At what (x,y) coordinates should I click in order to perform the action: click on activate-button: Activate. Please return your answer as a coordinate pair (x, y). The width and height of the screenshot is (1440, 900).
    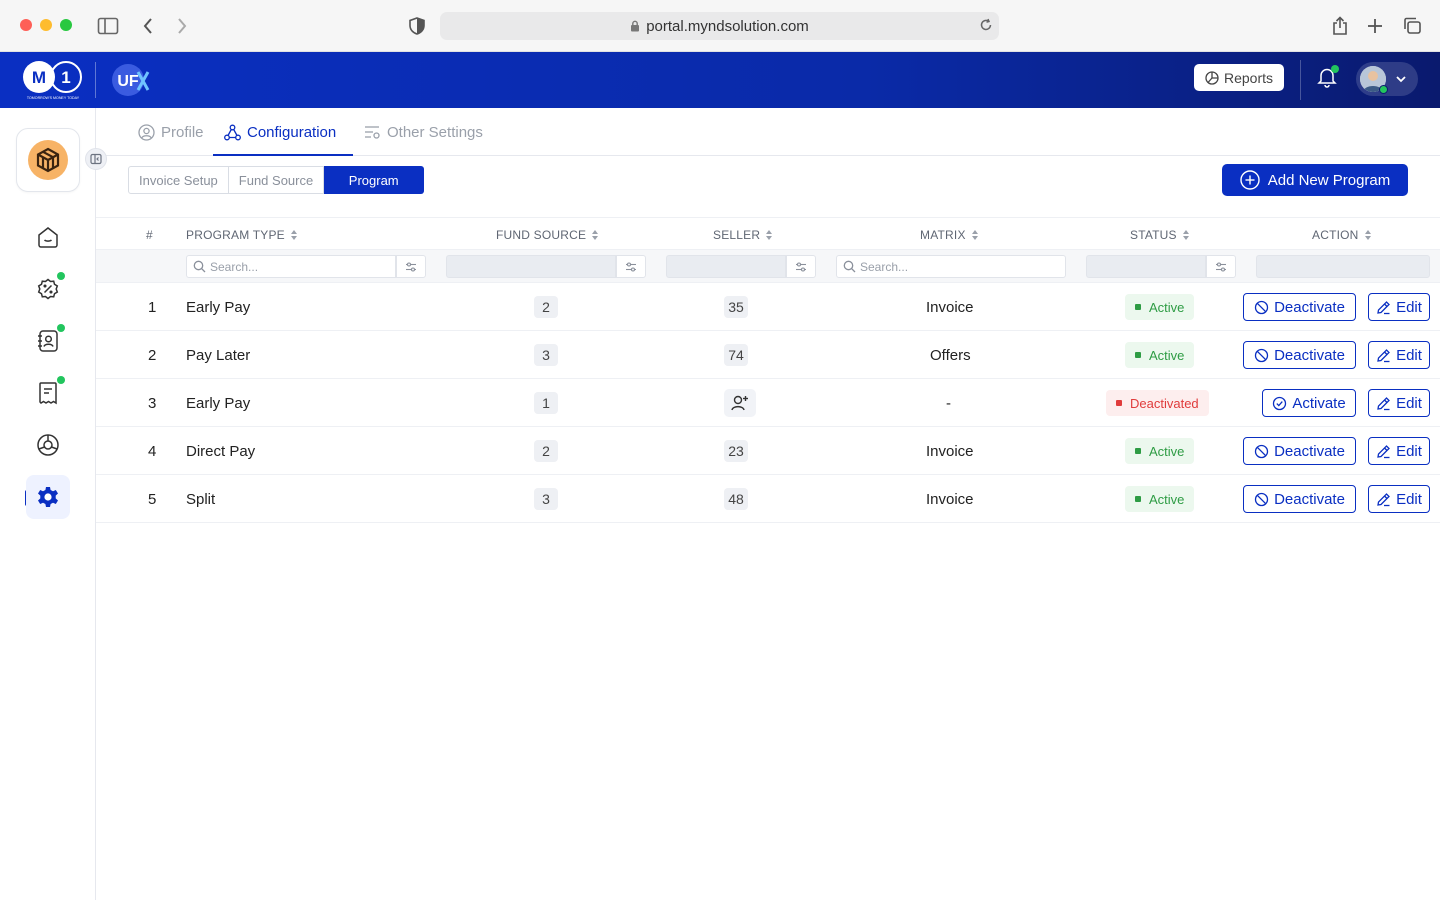
    Looking at the image, I should click on (1309, 403).